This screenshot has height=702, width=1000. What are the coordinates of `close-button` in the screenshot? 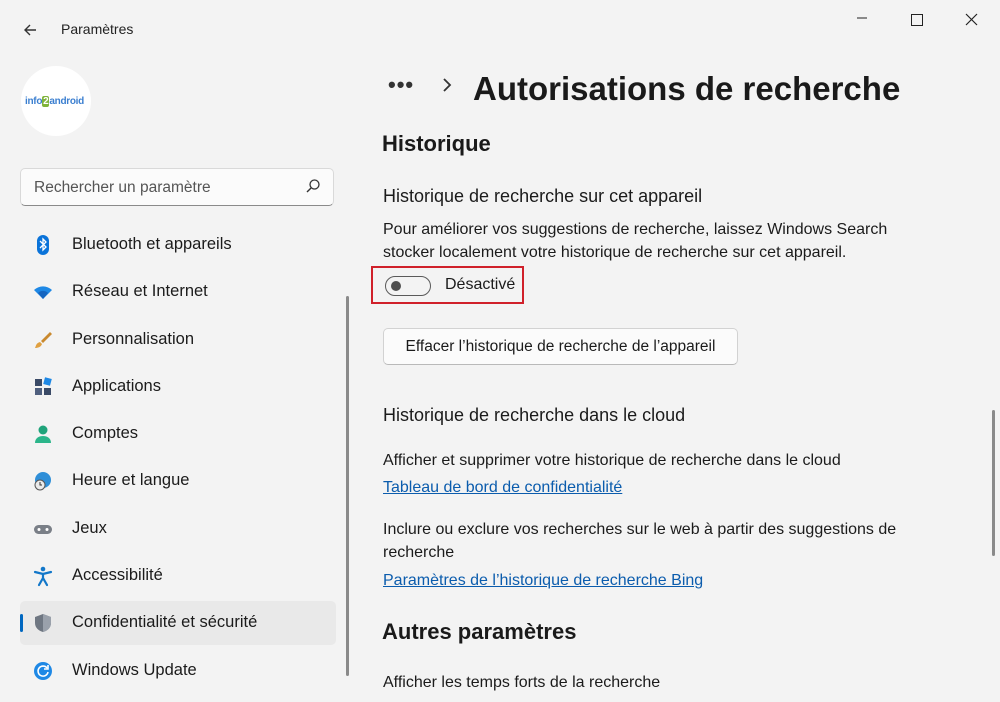 It's located at (971, 20).